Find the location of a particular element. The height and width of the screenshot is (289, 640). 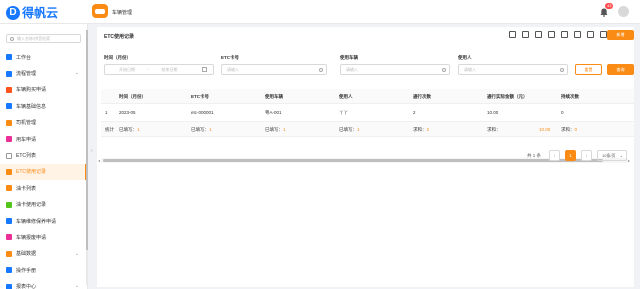

user-placeholder: 请输入 is located at coordinates (470, 69).